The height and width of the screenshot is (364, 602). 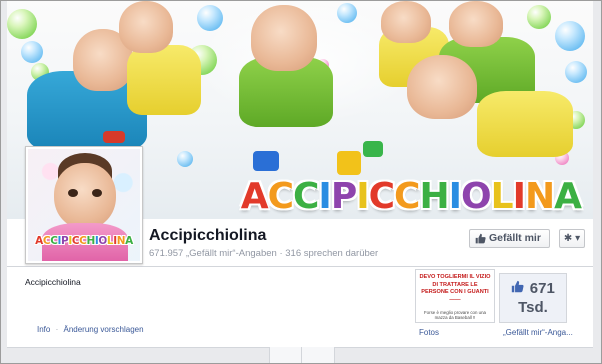 I want to click on like-button: Gefällt mir, so click(x=509, y=238).